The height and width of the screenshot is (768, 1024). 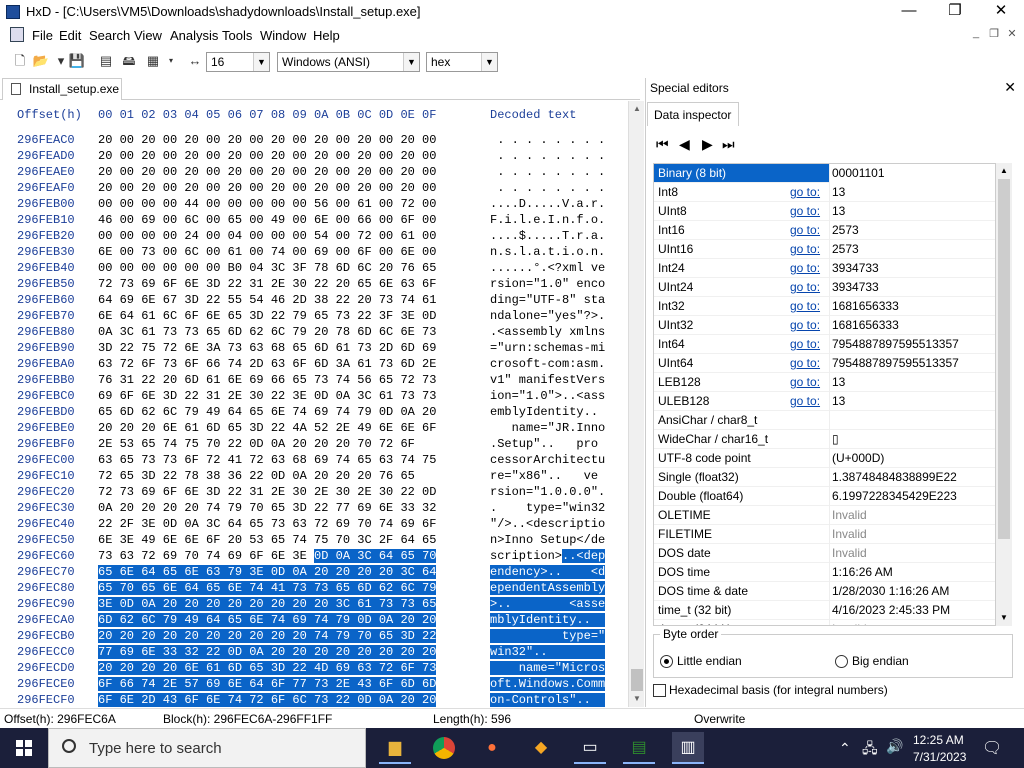 What do you see at coordinates (17, 34) in the screenshot?
I see `document-icon` at bounding box center [17, 34].